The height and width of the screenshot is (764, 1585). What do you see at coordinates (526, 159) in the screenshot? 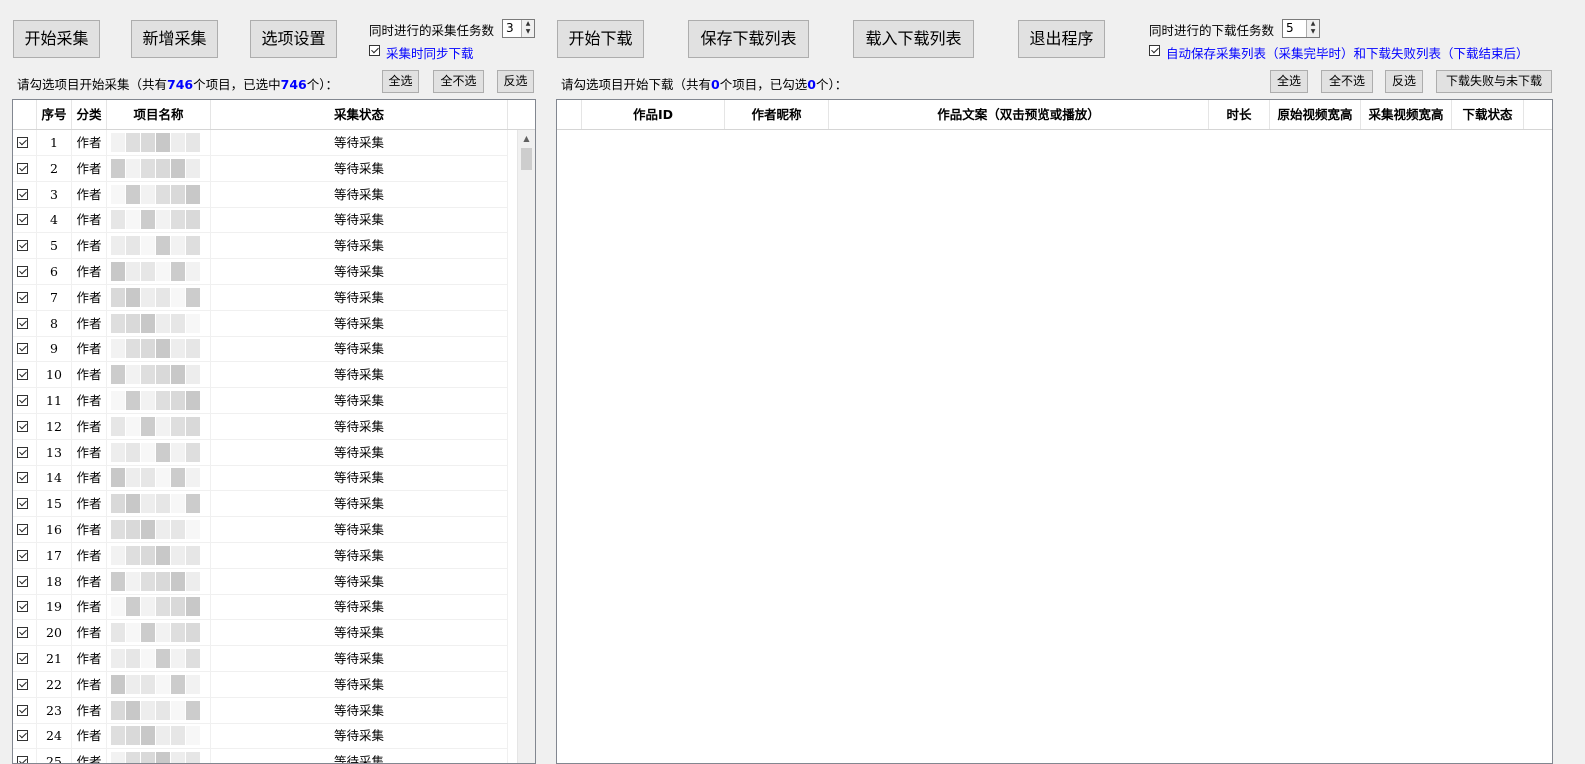
I see `scroll-thumb` at bounding box center [526, 159].